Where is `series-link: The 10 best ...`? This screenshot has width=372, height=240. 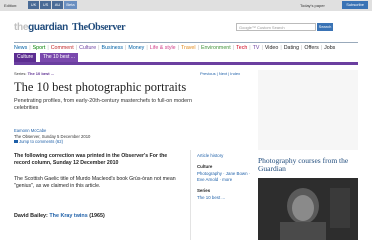 series-link: The 10 best ... is located at coordinates (41, 73).